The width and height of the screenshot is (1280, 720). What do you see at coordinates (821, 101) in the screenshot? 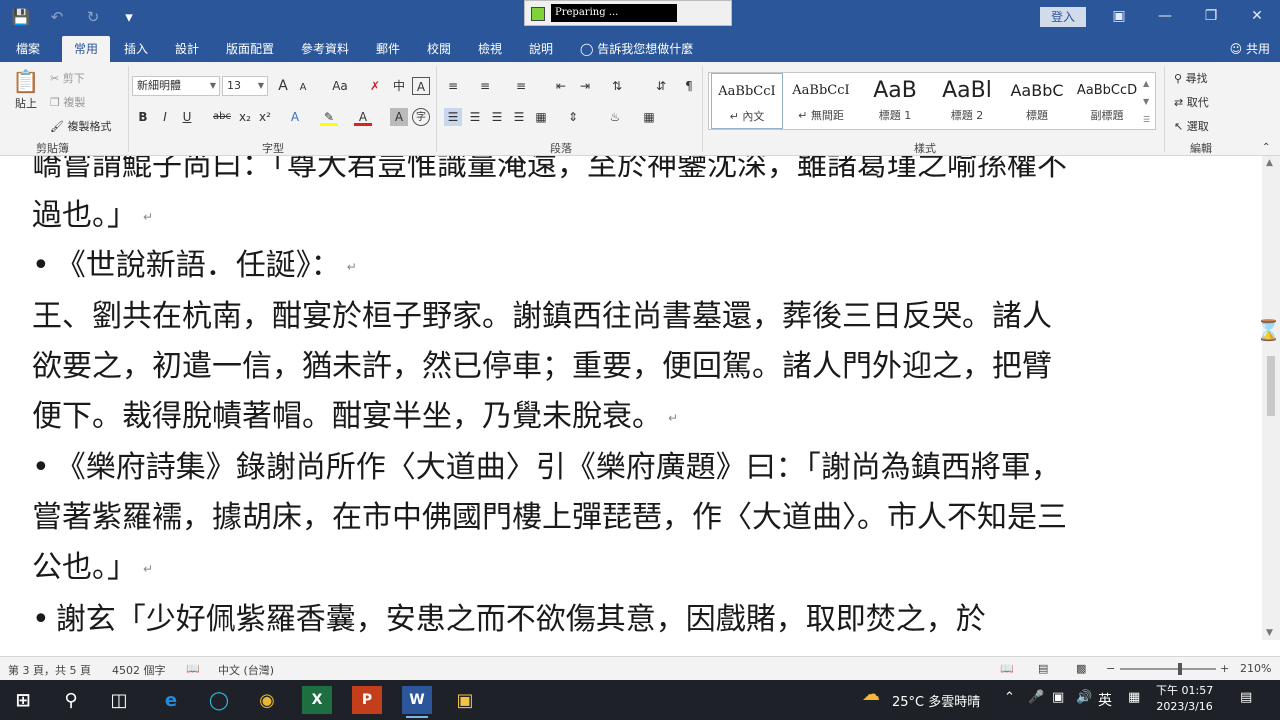
I see `style-no-spacing: AaBbCcI ↵ 無間距` at bounding box center [821, 101].